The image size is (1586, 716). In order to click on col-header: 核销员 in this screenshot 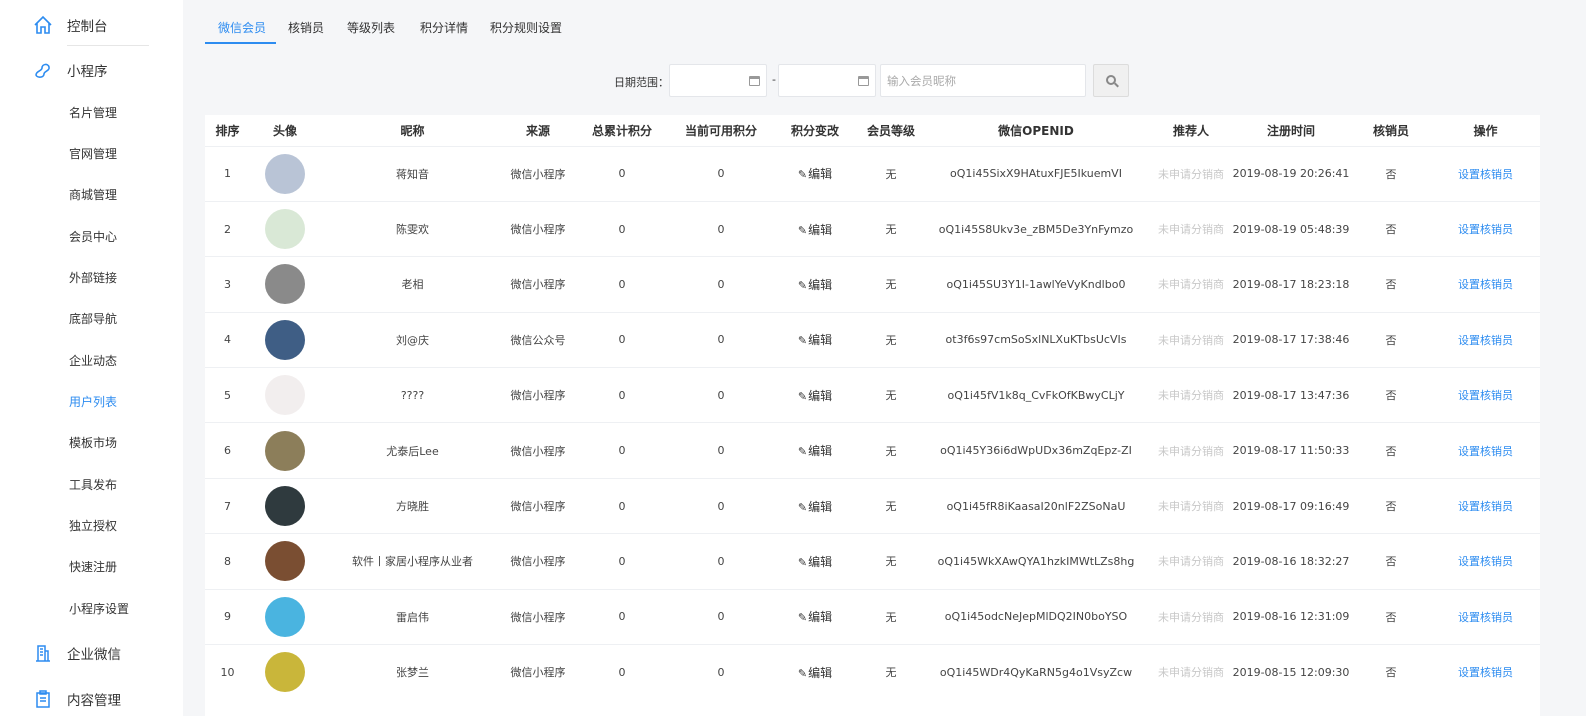, I will do `click(1391, 130)`.